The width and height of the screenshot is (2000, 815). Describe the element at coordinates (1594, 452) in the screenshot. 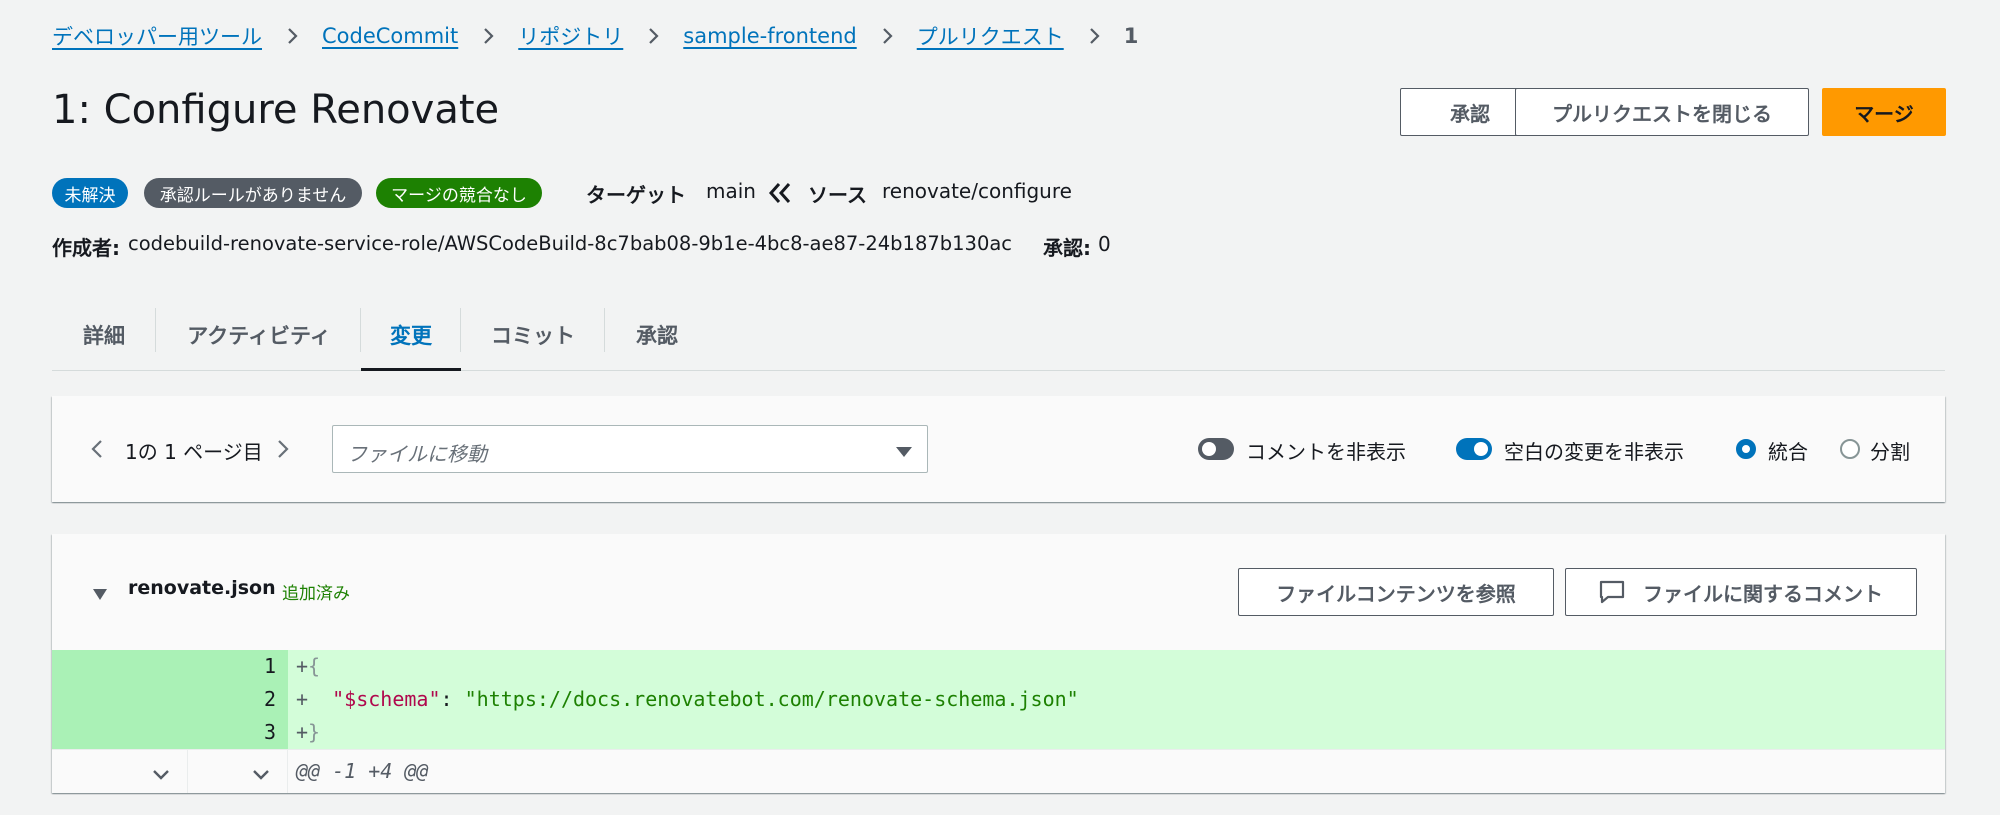

I see `hide-whitespace-label: 空白の変更を非表示` at that location.